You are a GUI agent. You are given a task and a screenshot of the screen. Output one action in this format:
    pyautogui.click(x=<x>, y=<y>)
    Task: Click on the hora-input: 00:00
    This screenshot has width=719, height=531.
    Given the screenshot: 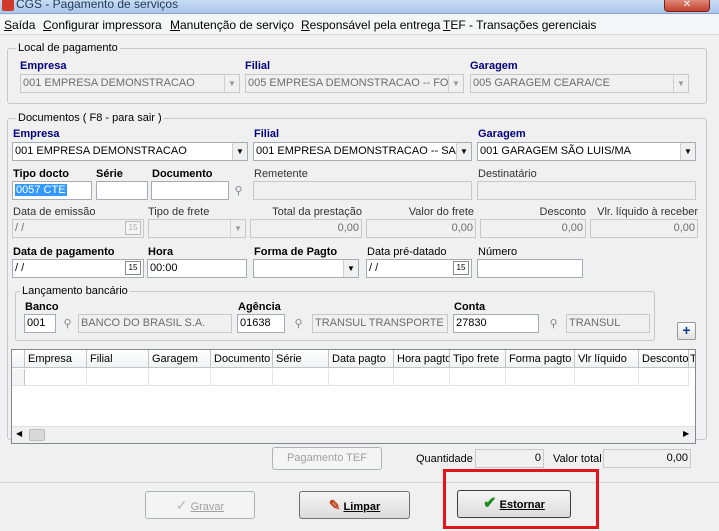 What is the action you would take?
    pyautogui.click(x=197, y=268)
    